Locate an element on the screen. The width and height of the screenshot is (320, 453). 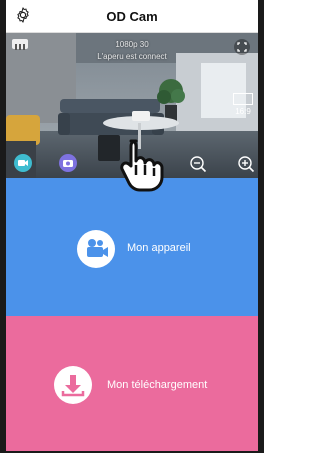
page-title: OD Cam is located at coordinates (132, 16).